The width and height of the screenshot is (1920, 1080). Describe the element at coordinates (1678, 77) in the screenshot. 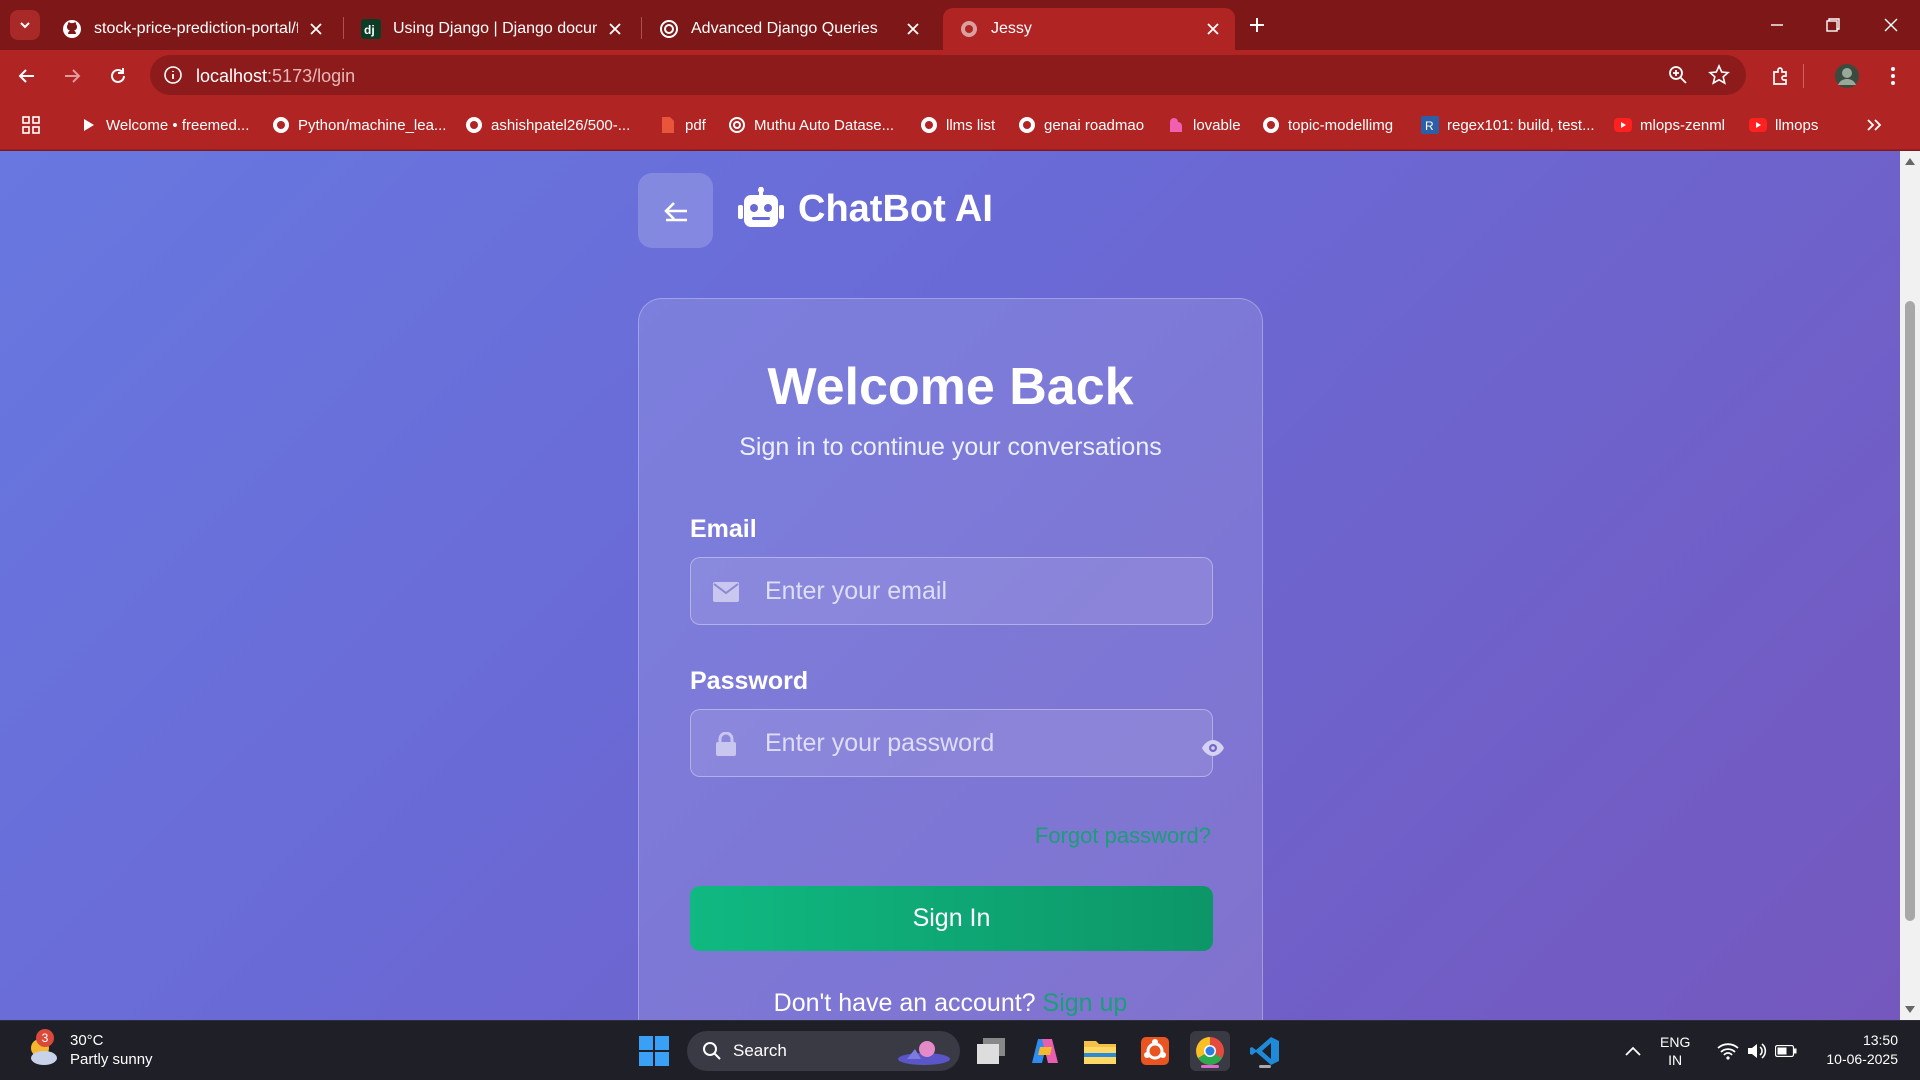

I see `zoom-icon` at that location.